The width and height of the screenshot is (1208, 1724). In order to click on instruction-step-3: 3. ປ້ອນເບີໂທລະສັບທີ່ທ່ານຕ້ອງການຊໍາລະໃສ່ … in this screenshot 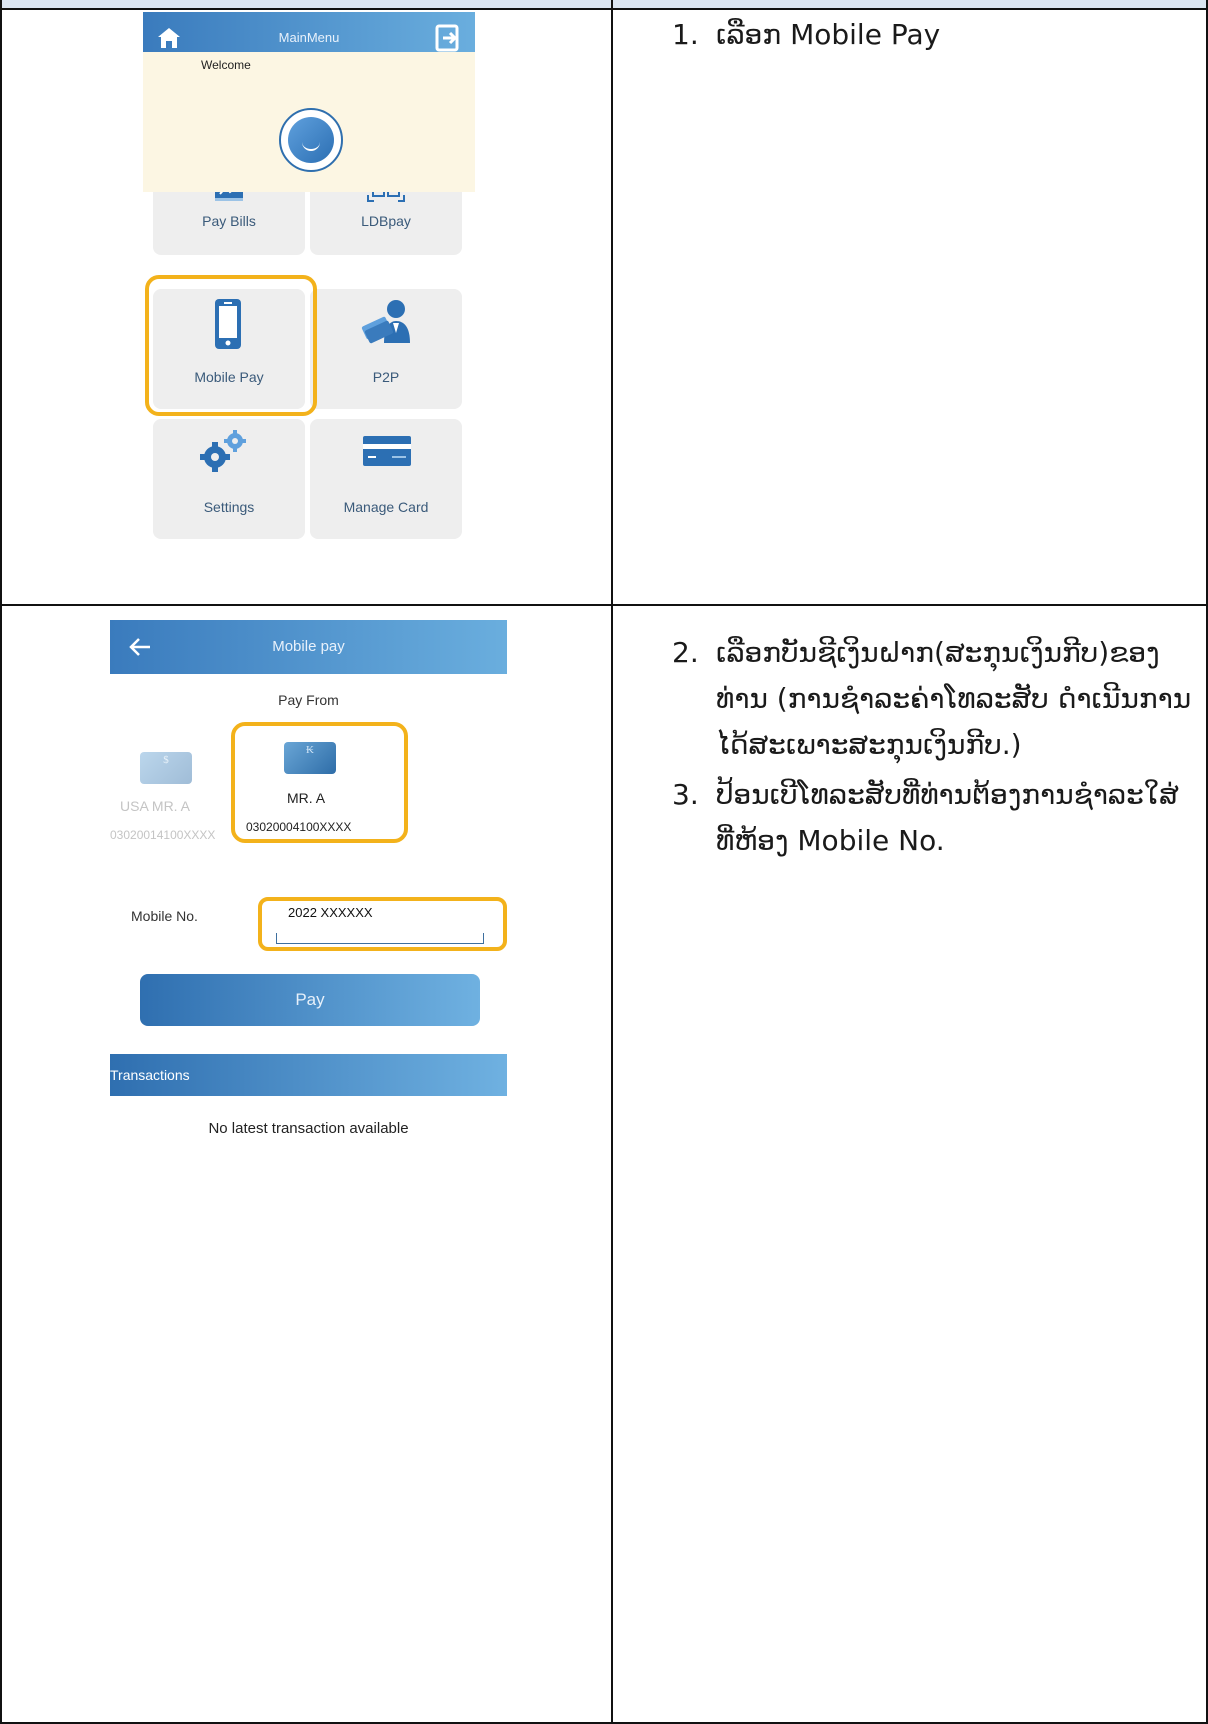, I will do `click(937, 822)`.